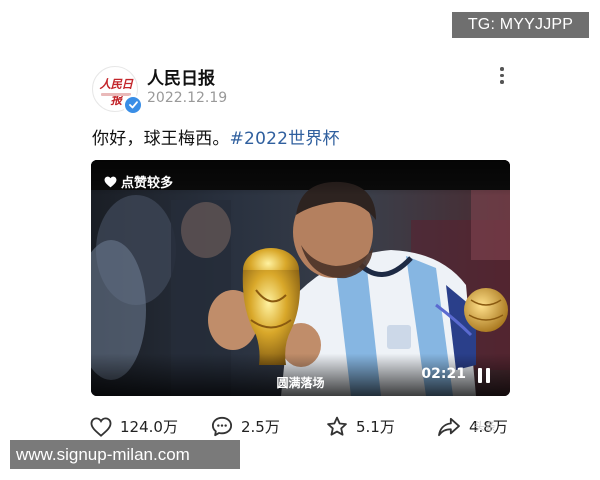 The height and width of the screenshot is (480, 600). What do you see at coordinates (133, 105) in the screenshot?
I see `verified-icon` at bounding box center [133, 105].